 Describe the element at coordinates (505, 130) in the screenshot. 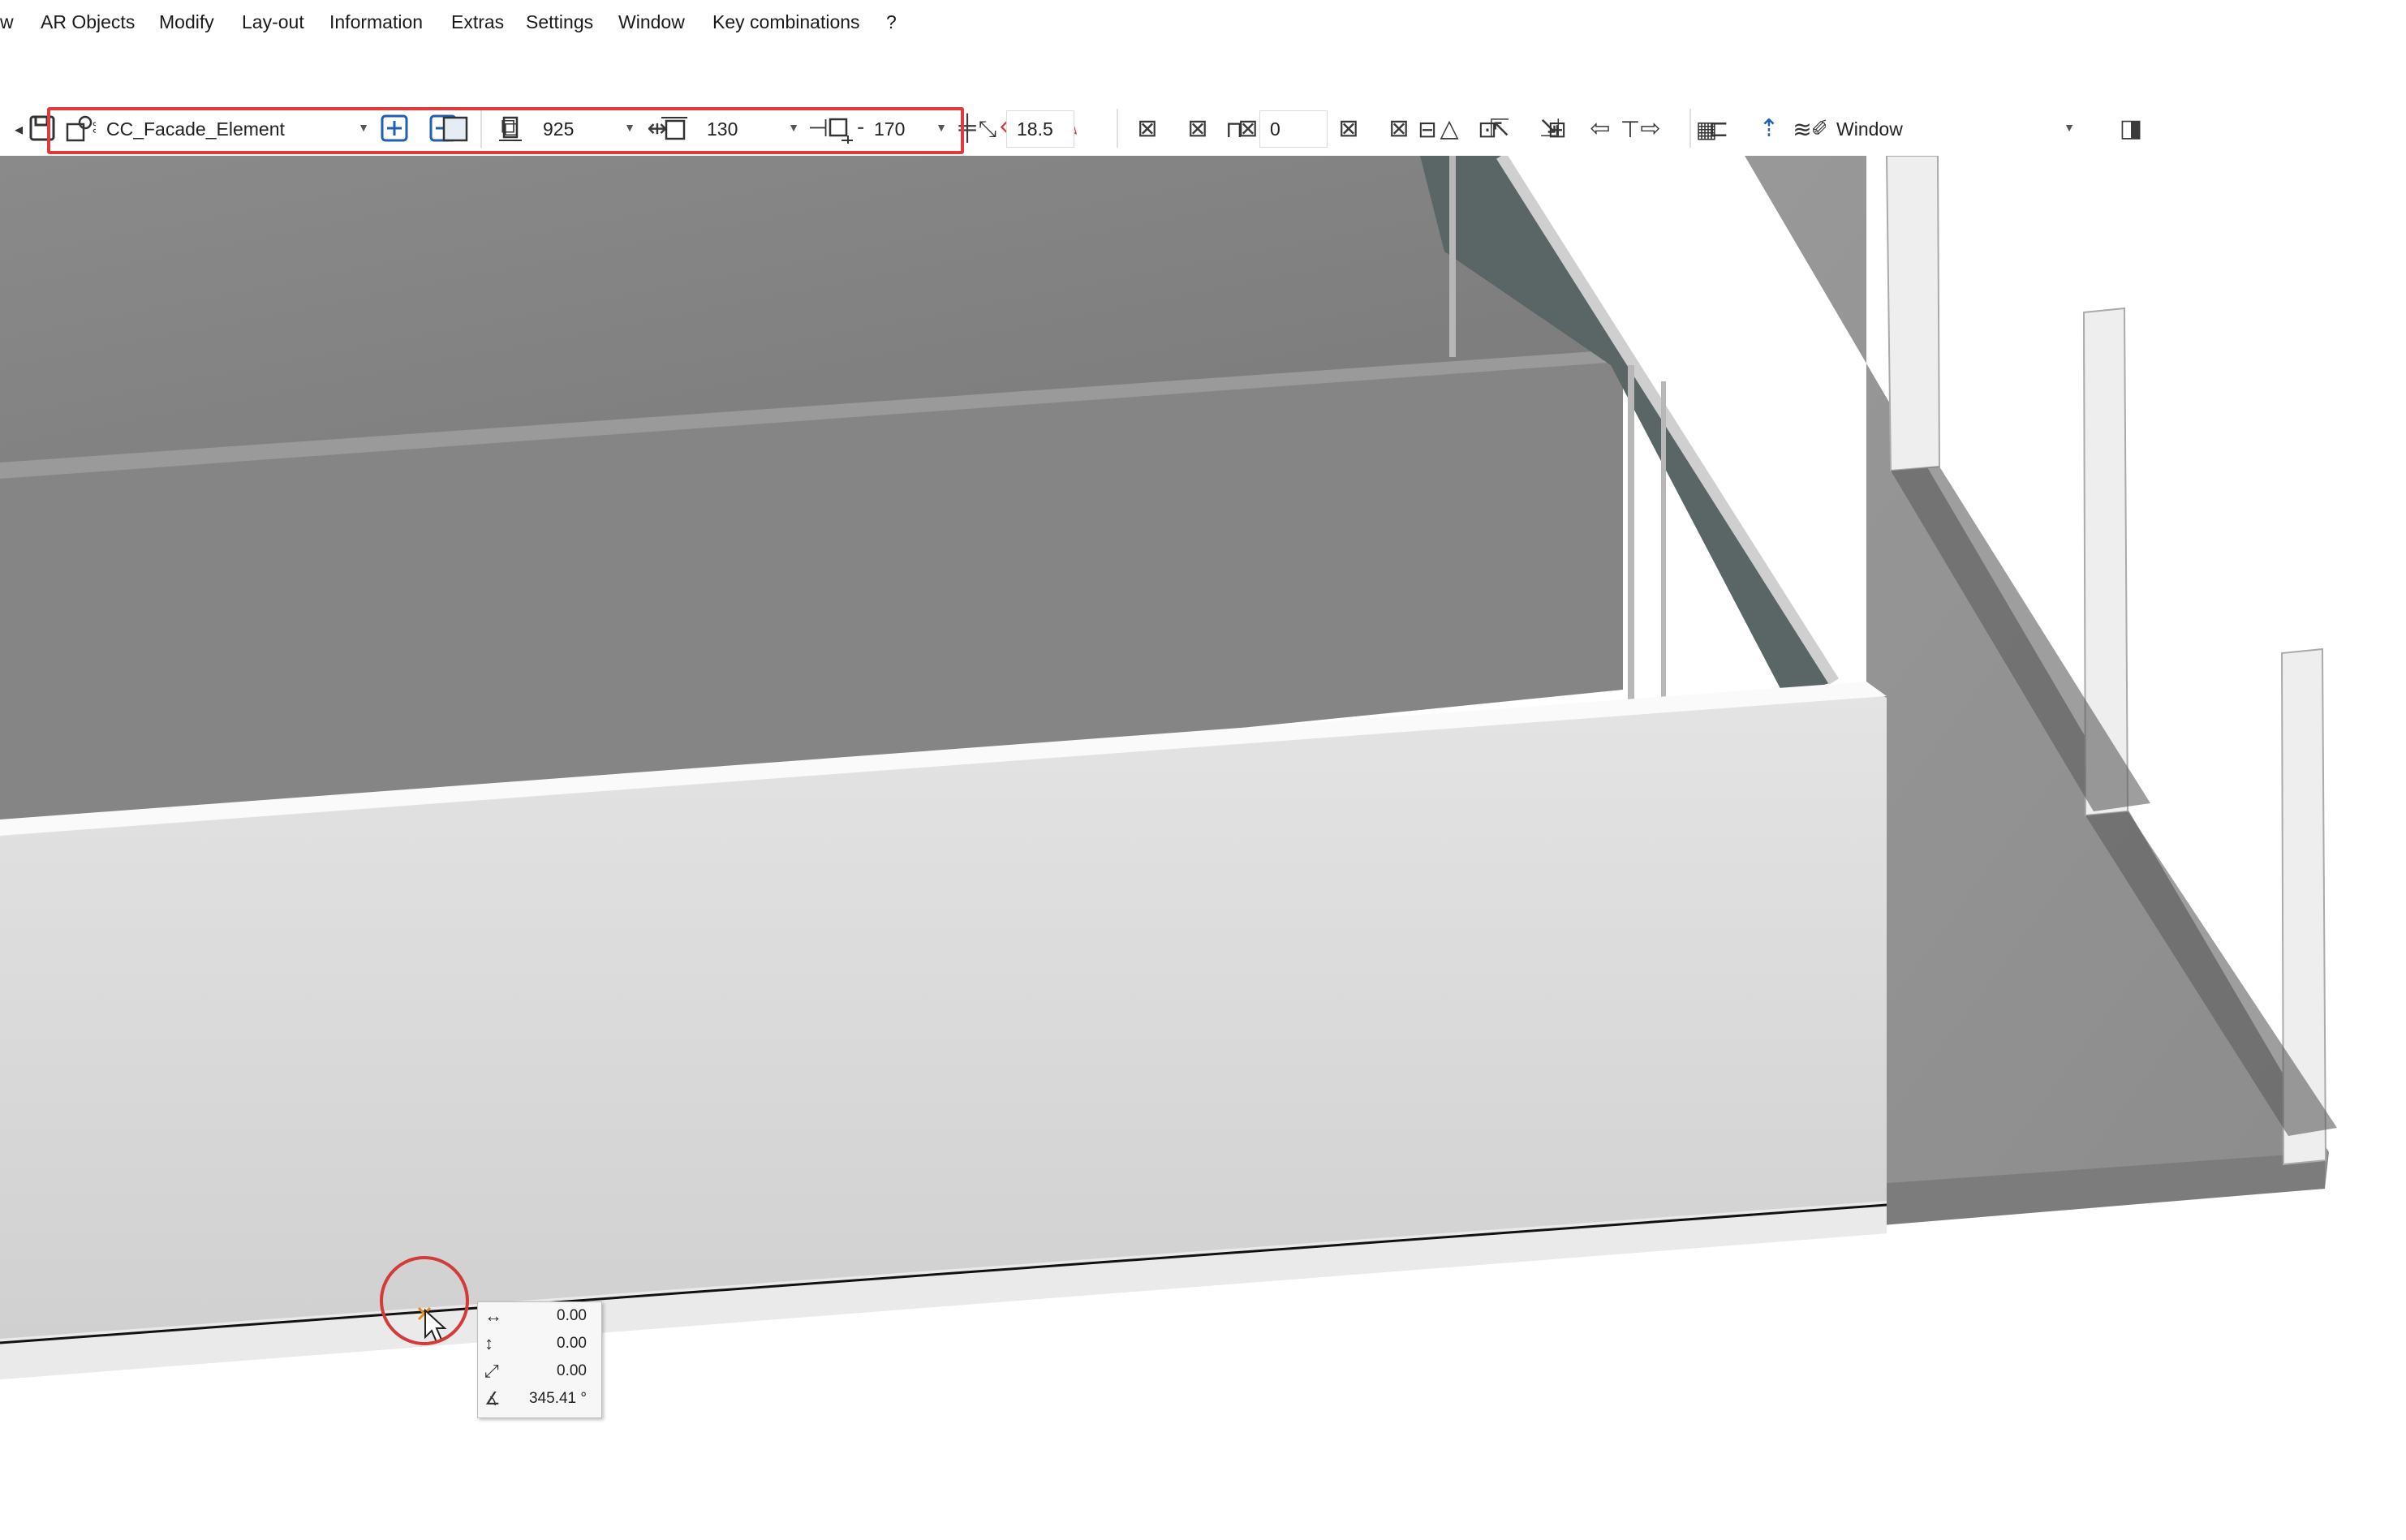

I see `dimension-highlight-box` at that location.